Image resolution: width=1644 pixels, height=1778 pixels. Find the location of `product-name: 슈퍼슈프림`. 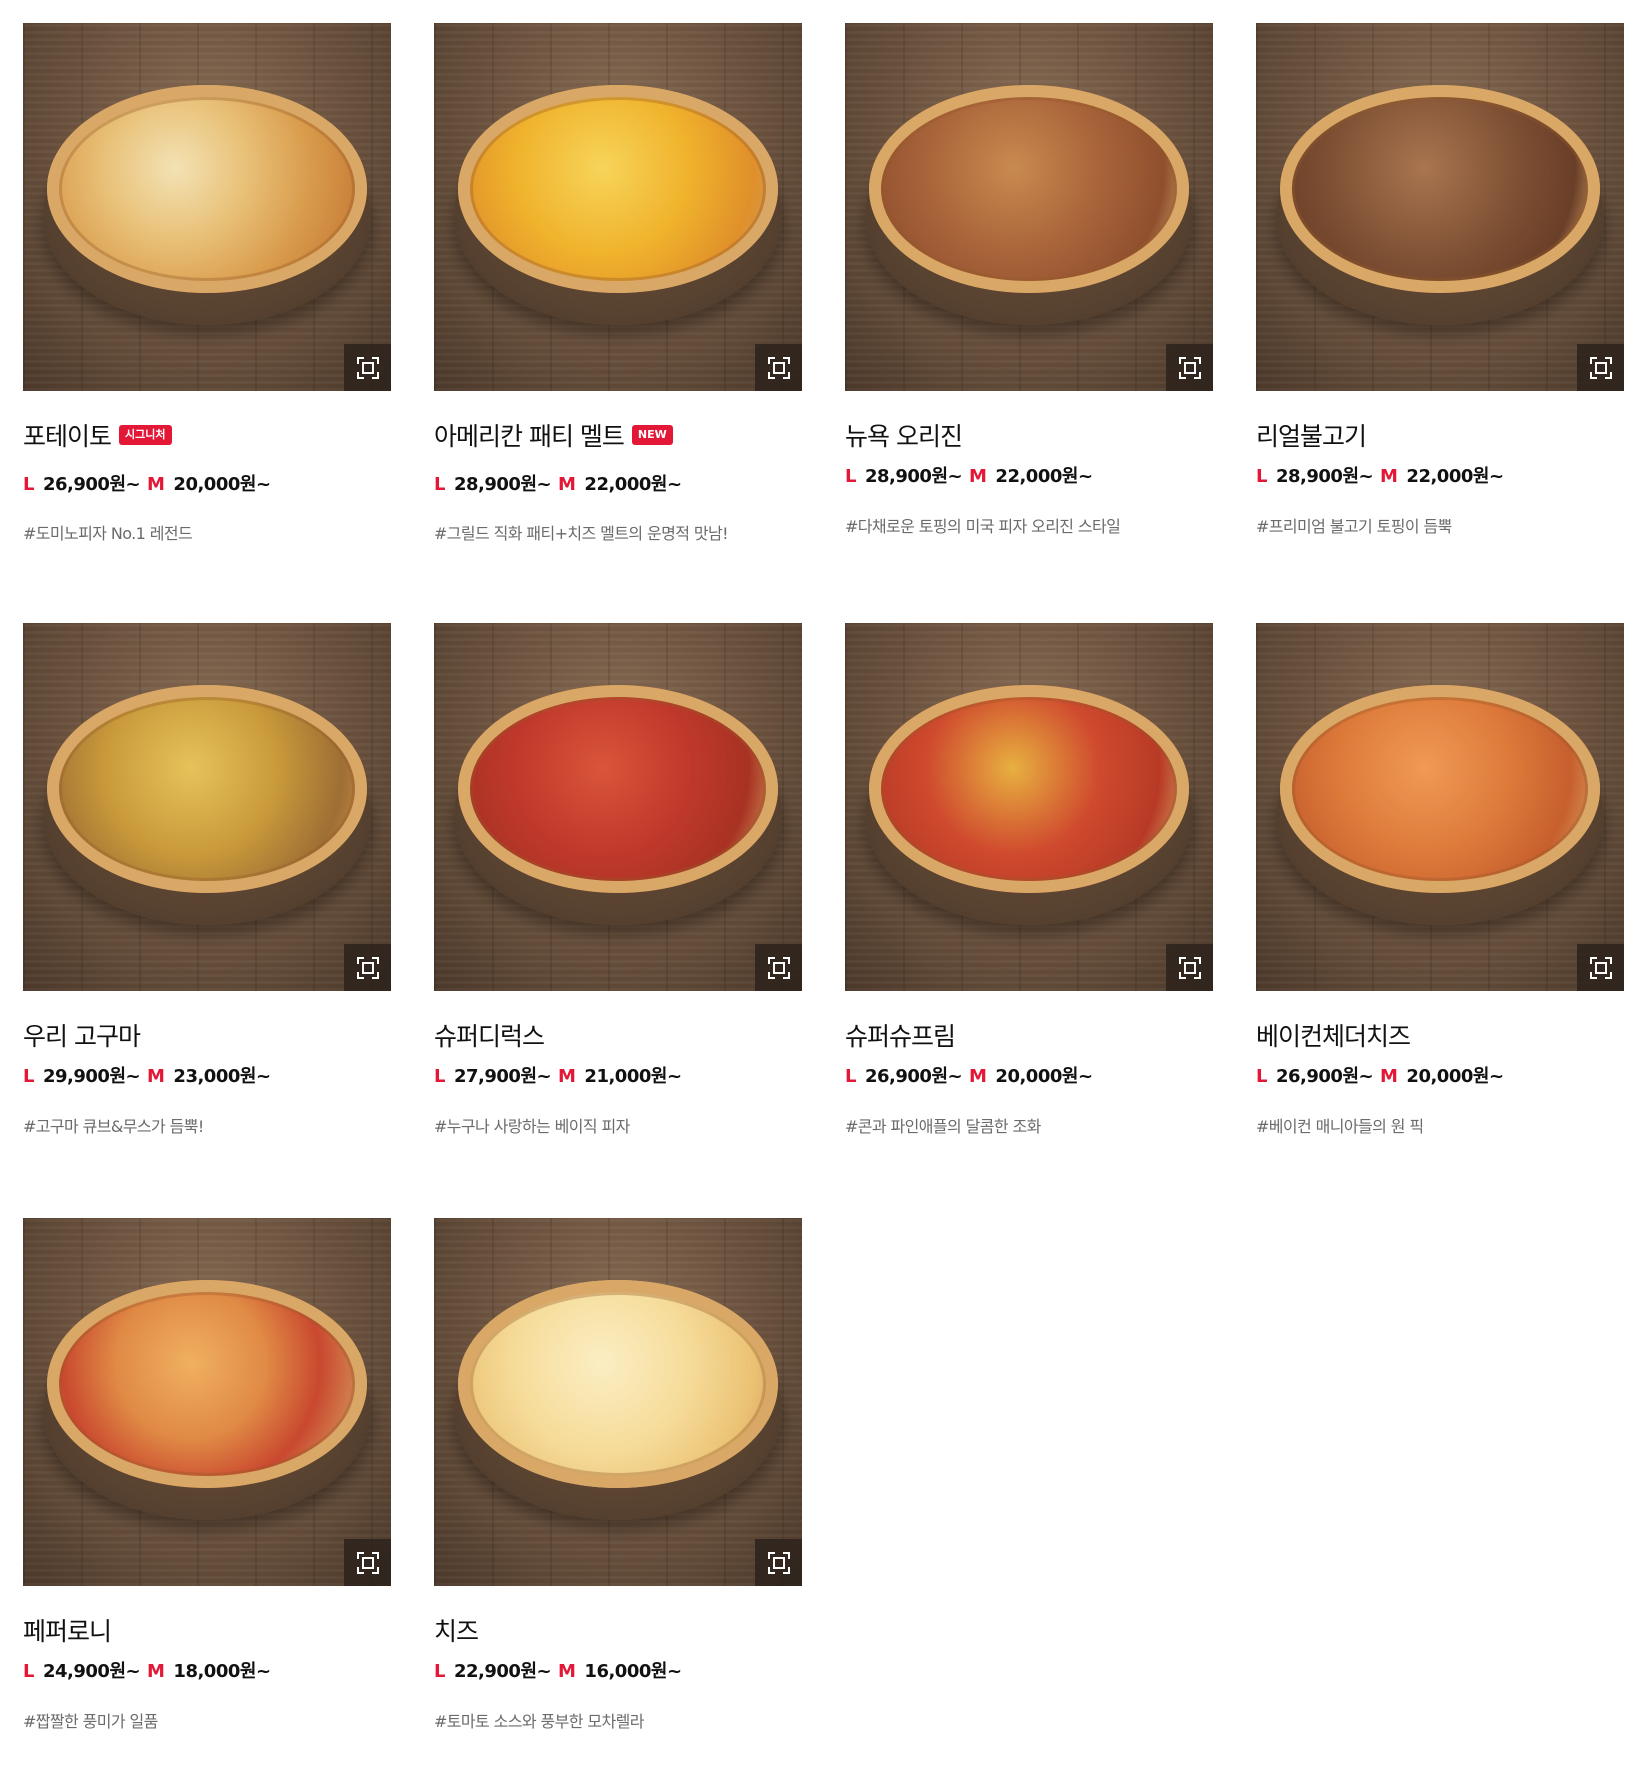

product-name: 슈퍼슈프림 is located at coordinates (900, 1035).